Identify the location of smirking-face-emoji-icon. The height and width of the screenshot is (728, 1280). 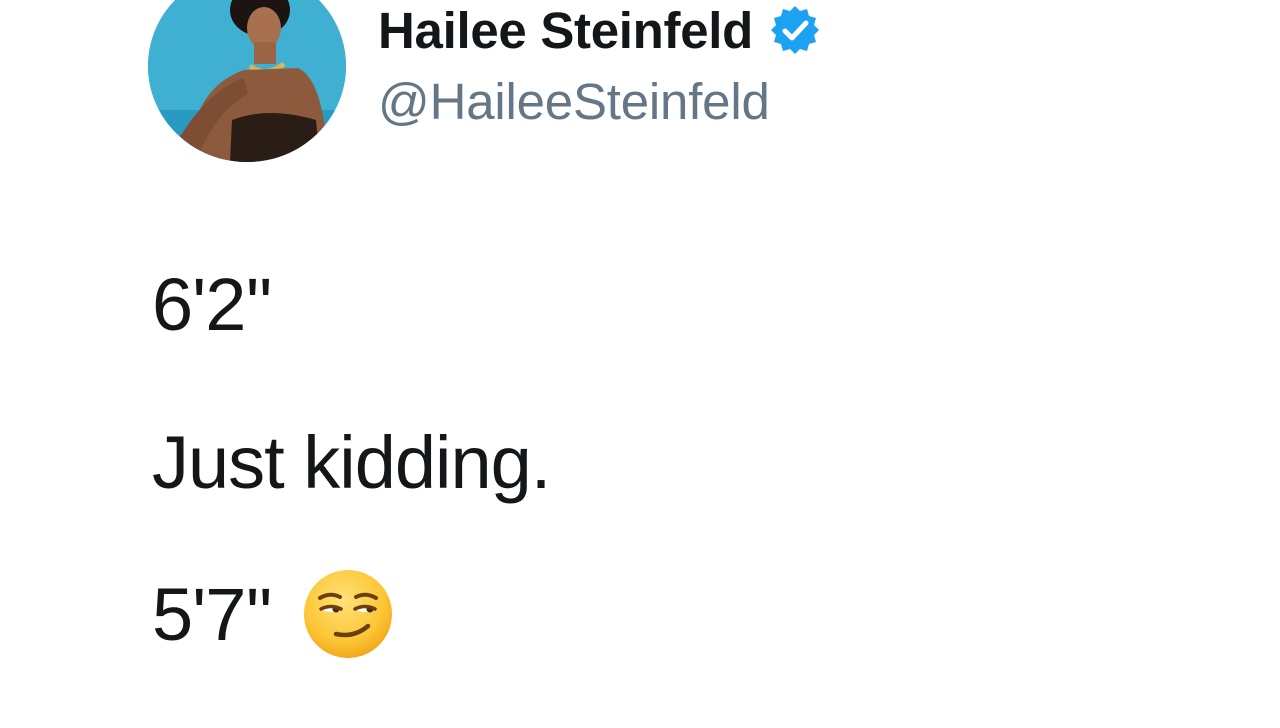
(348, 614).